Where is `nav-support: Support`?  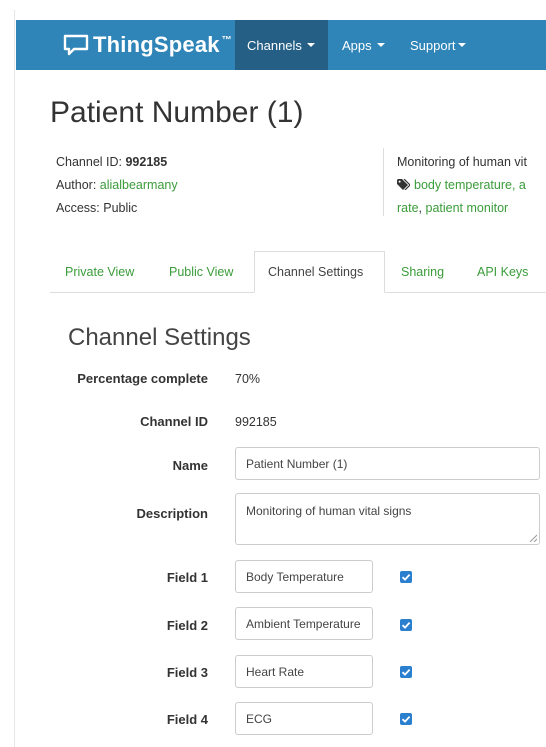 nav-support: Support is located at coordinates (438, 45).